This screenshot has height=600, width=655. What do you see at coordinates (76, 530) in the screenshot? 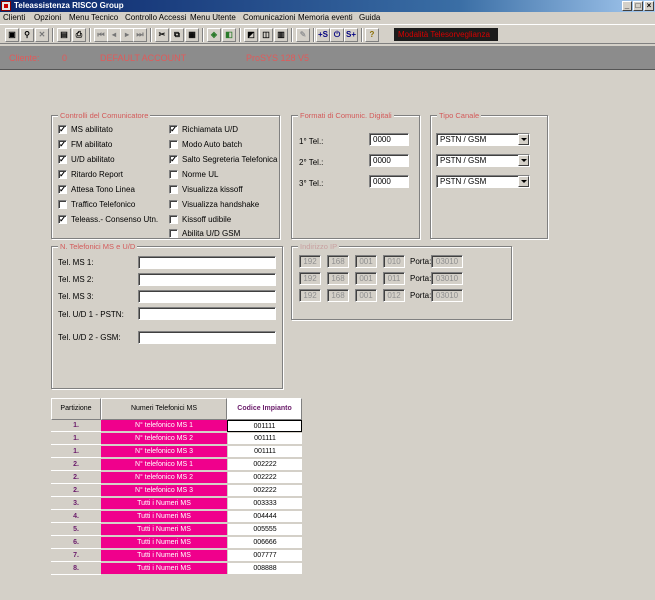
I see `partition-cell: 5.` at bounding box center [76, 530].